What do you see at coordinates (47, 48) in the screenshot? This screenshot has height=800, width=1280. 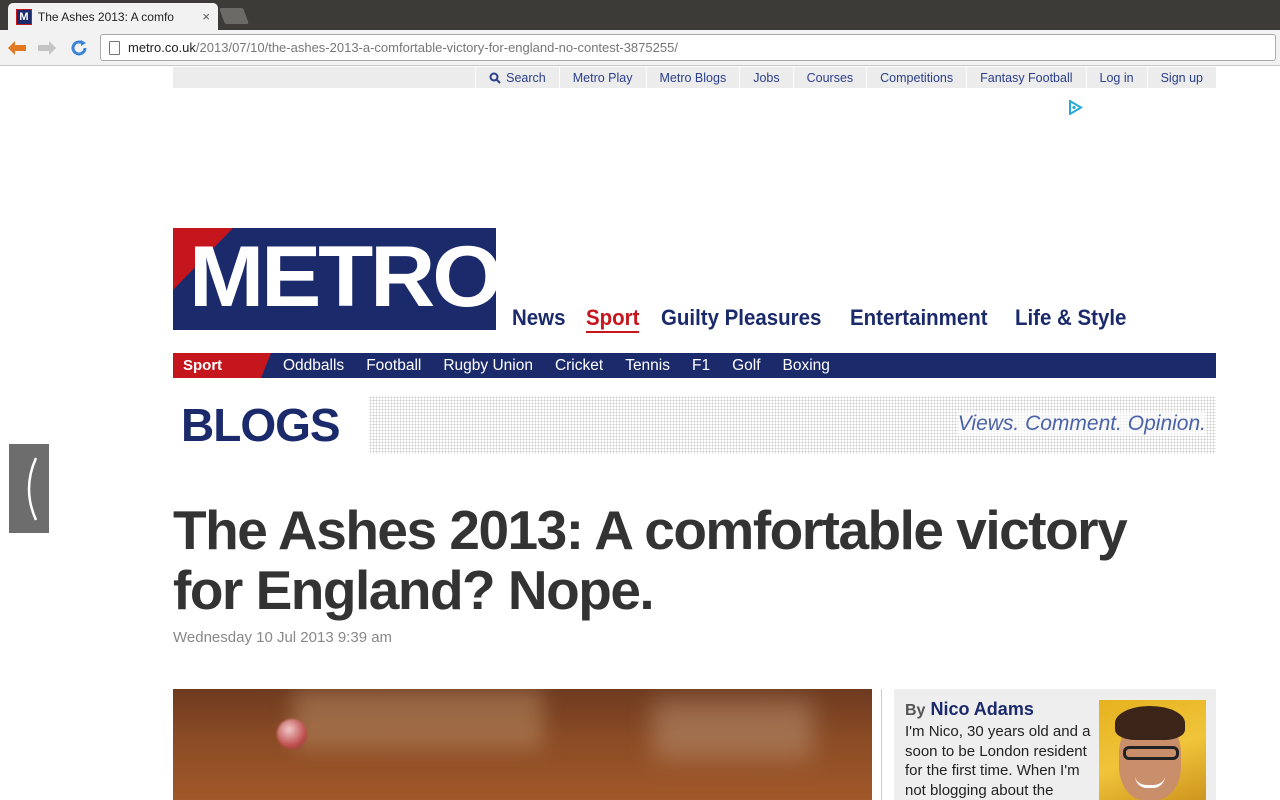 I see `forward-arrow-icon` at bounding box center [47, 48].